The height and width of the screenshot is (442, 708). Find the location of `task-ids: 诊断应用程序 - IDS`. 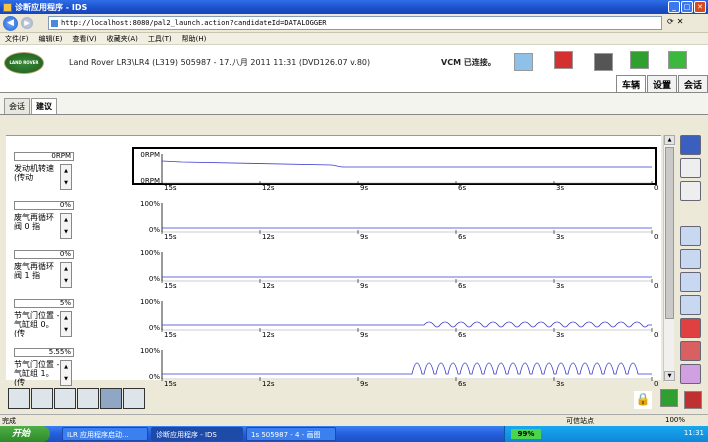

task-ids: 诊断应用程序 - IDS is located at coordinates (197, 434).